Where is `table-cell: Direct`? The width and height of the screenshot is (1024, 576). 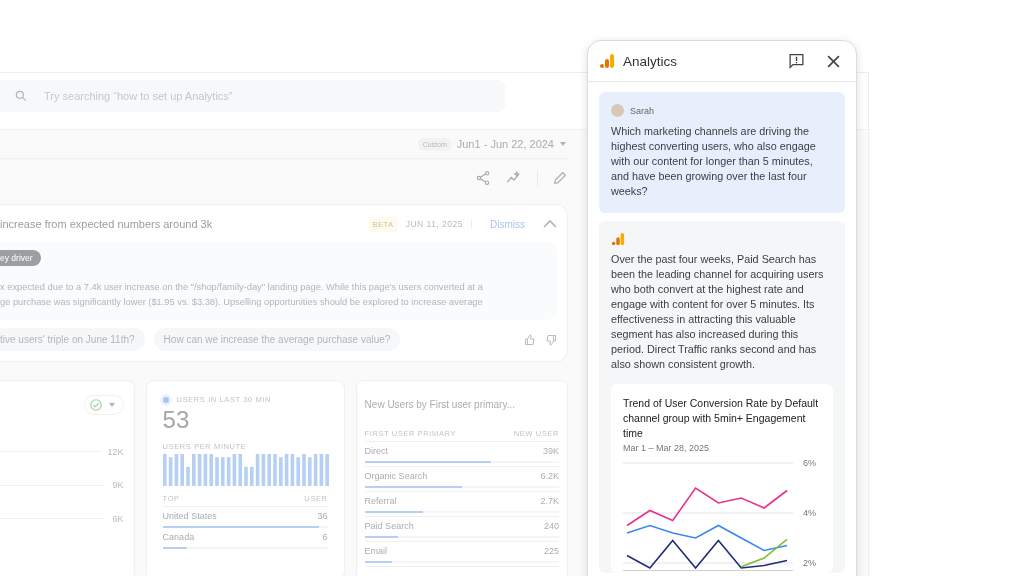
table-cell: Direct is located at coordinates (376, 451).